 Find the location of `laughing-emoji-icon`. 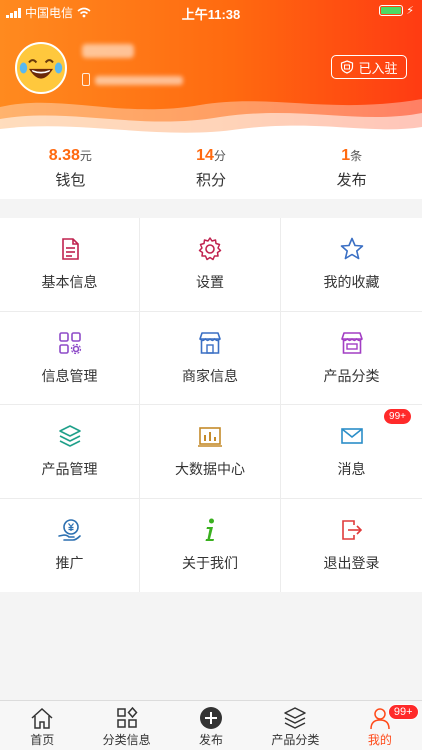

laughing-emoji-icon is located at coordinates (41, 68).